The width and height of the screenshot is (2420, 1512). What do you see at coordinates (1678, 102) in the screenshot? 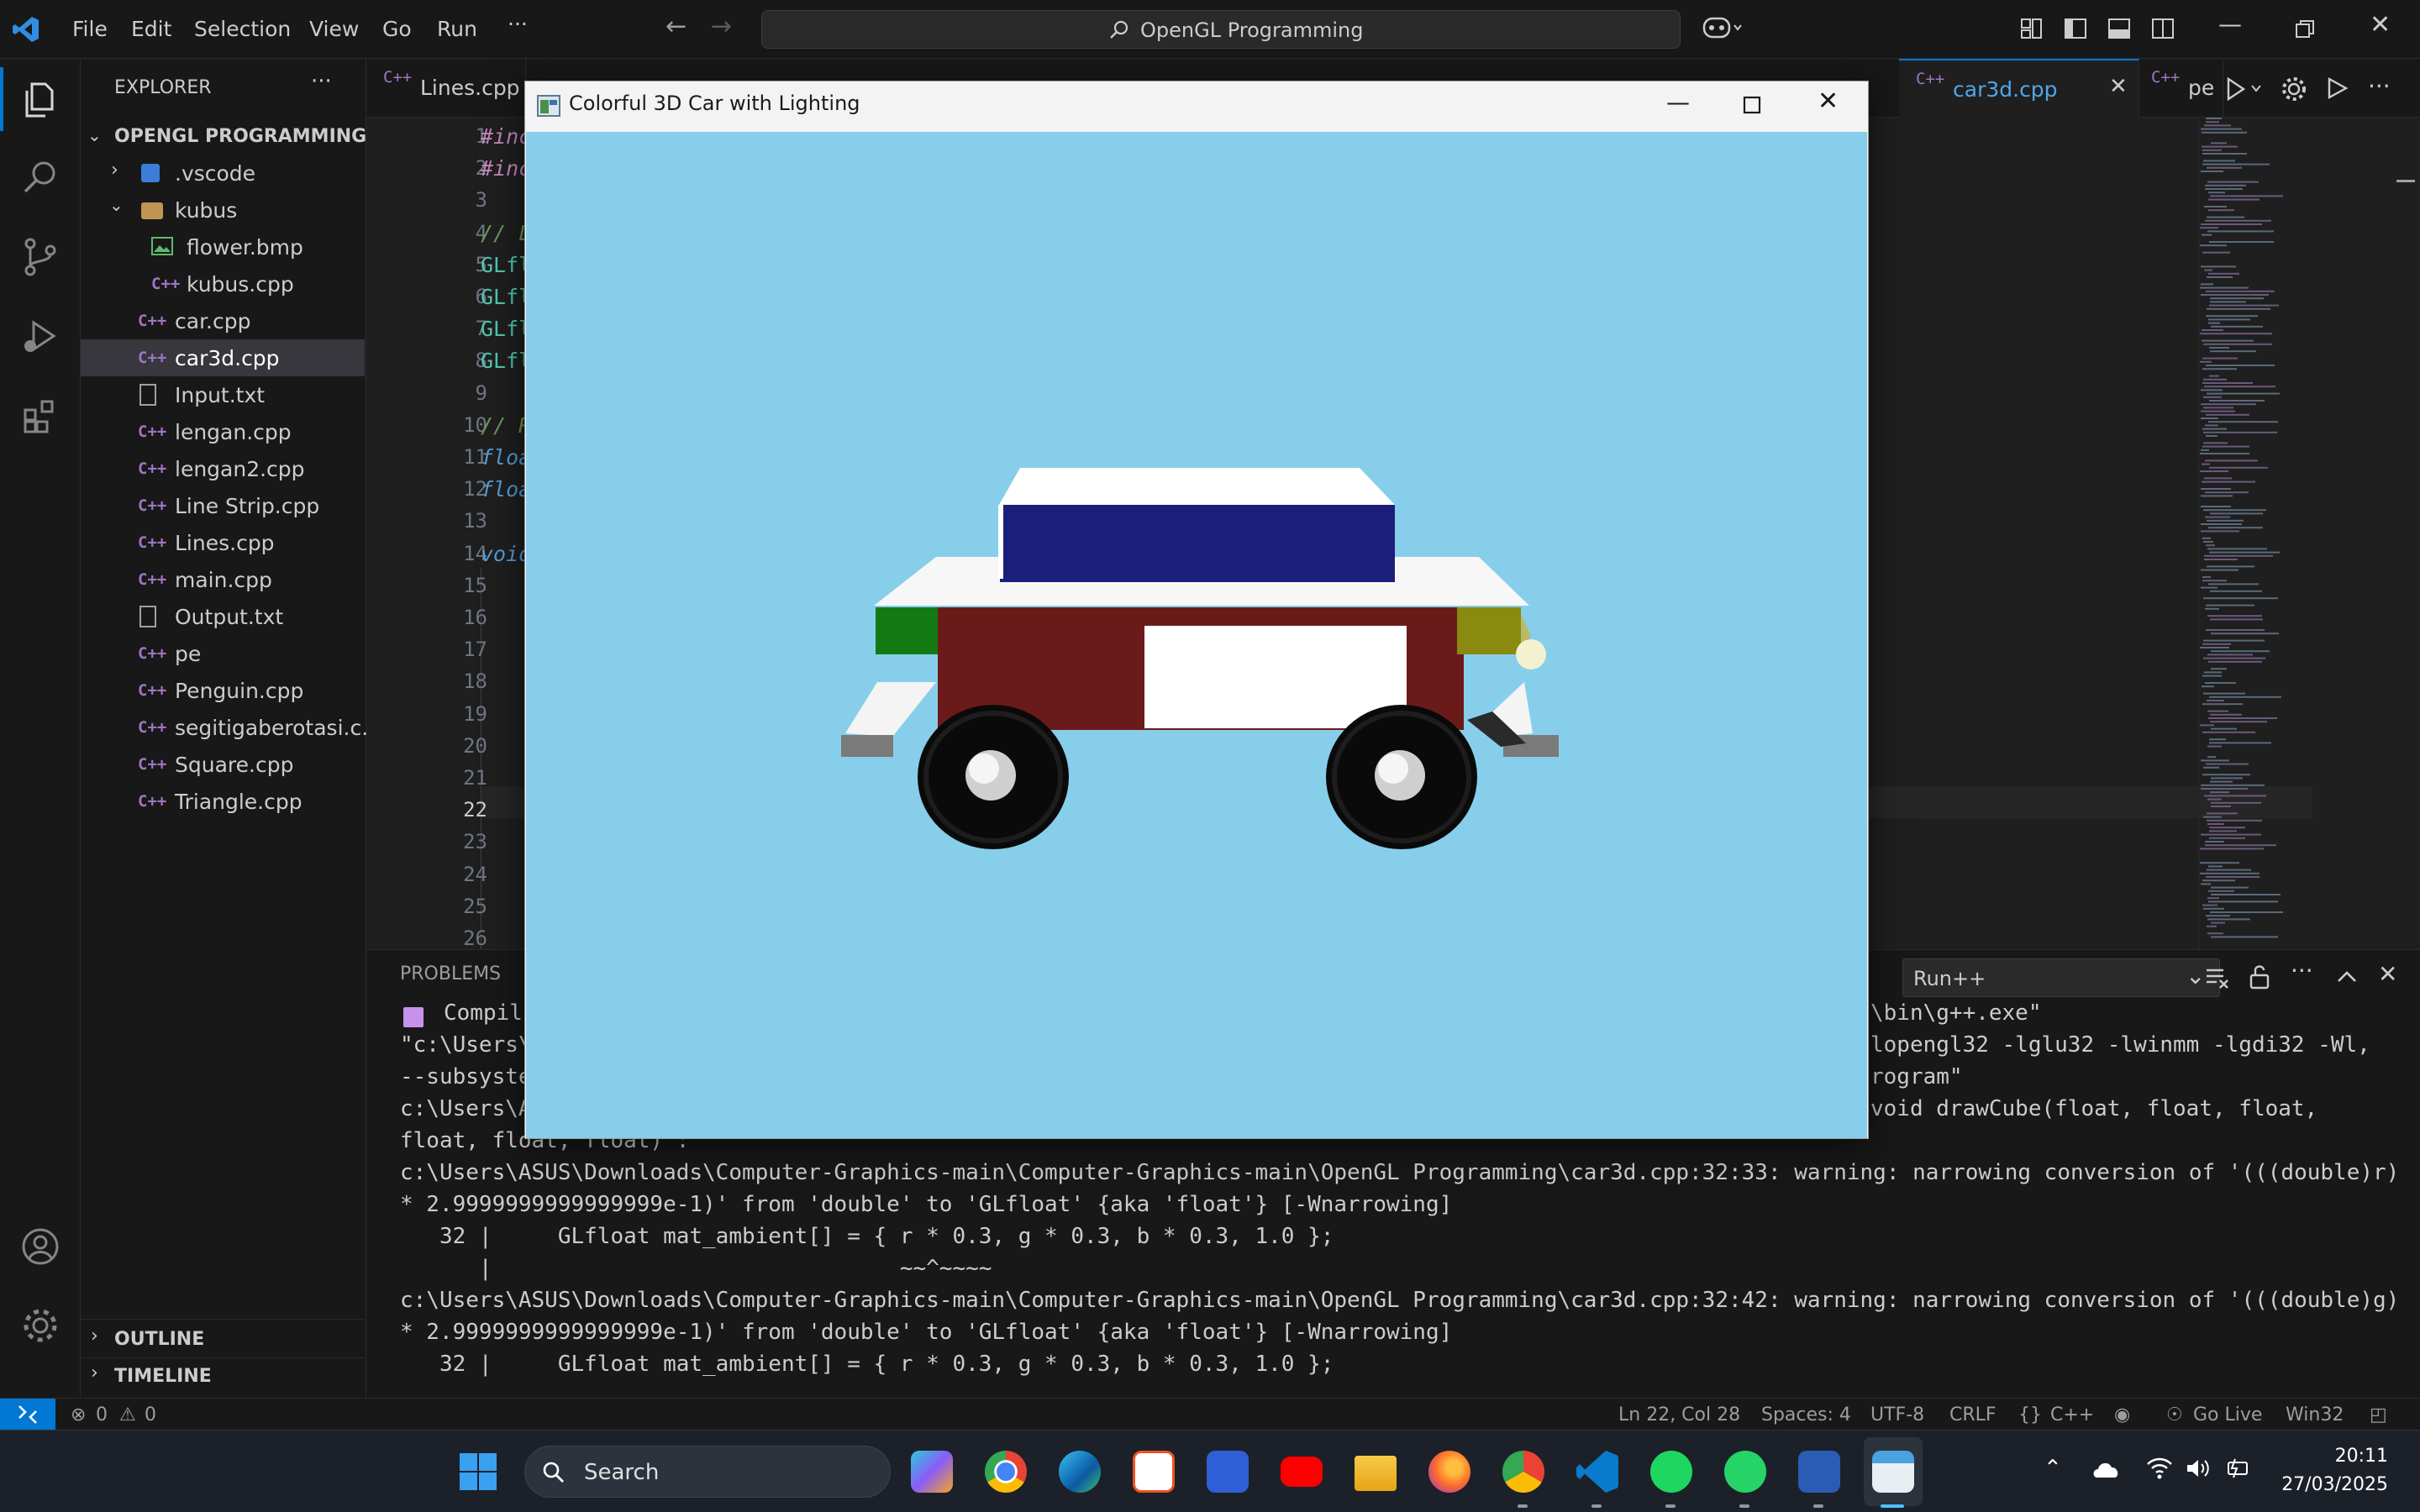
I see `gl-minimize-icon: —` at bounding box center [1678, 102].